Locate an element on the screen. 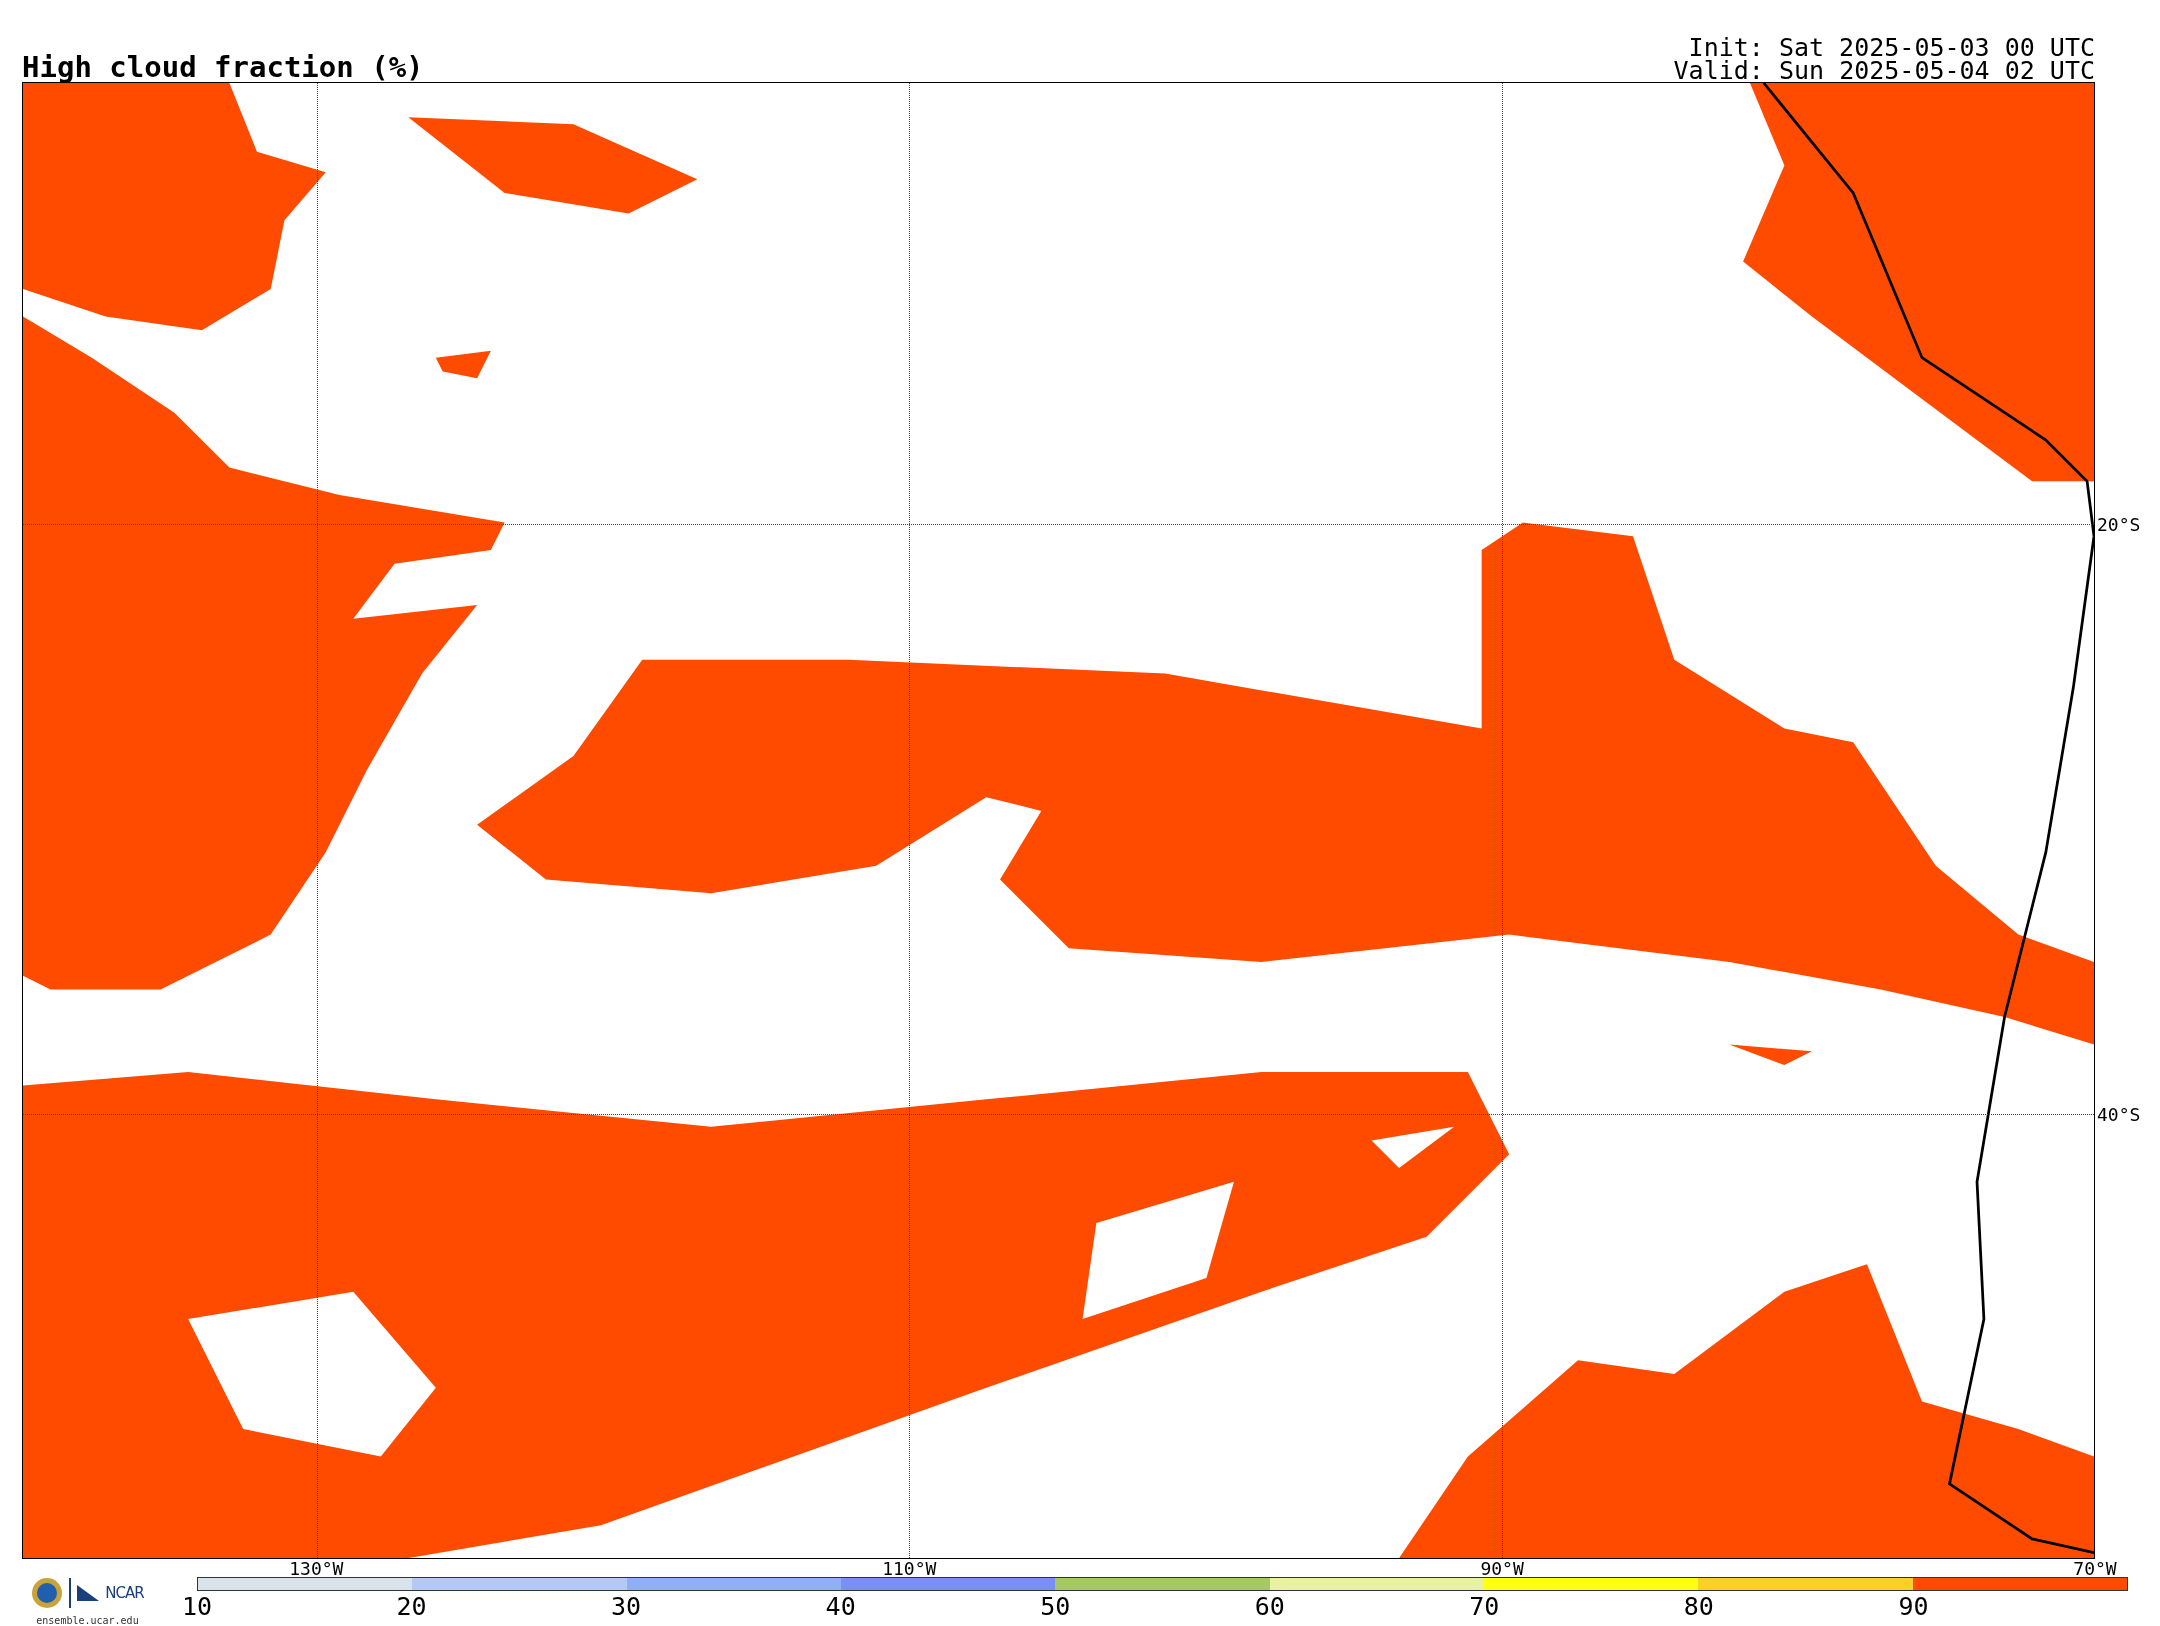 This screenshot has height=1626, width=2160. divider-line-icon is located at coordinates (70, 1593).